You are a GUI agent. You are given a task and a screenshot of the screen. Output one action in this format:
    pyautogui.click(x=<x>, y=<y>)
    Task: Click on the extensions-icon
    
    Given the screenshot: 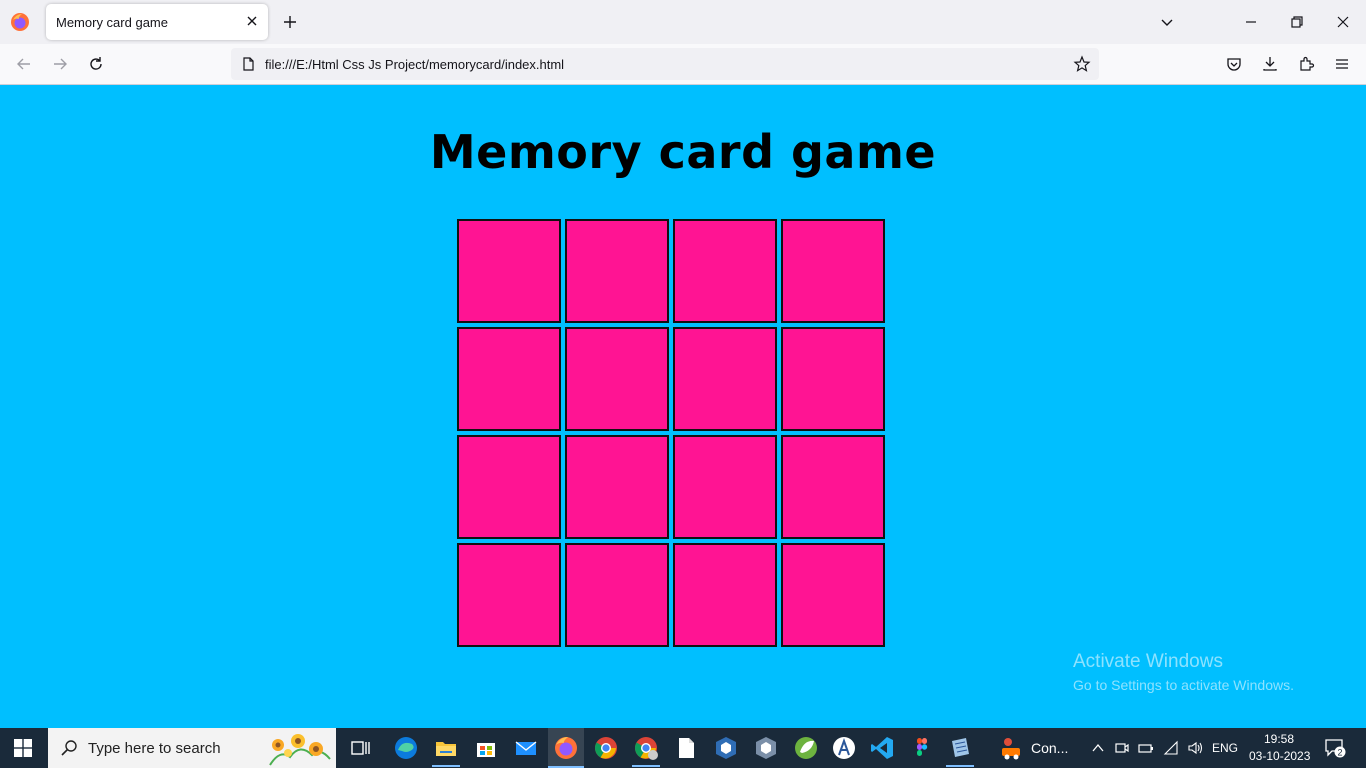 What is the action you would take?
    pyautogui.click(x=1306, y=64)
    